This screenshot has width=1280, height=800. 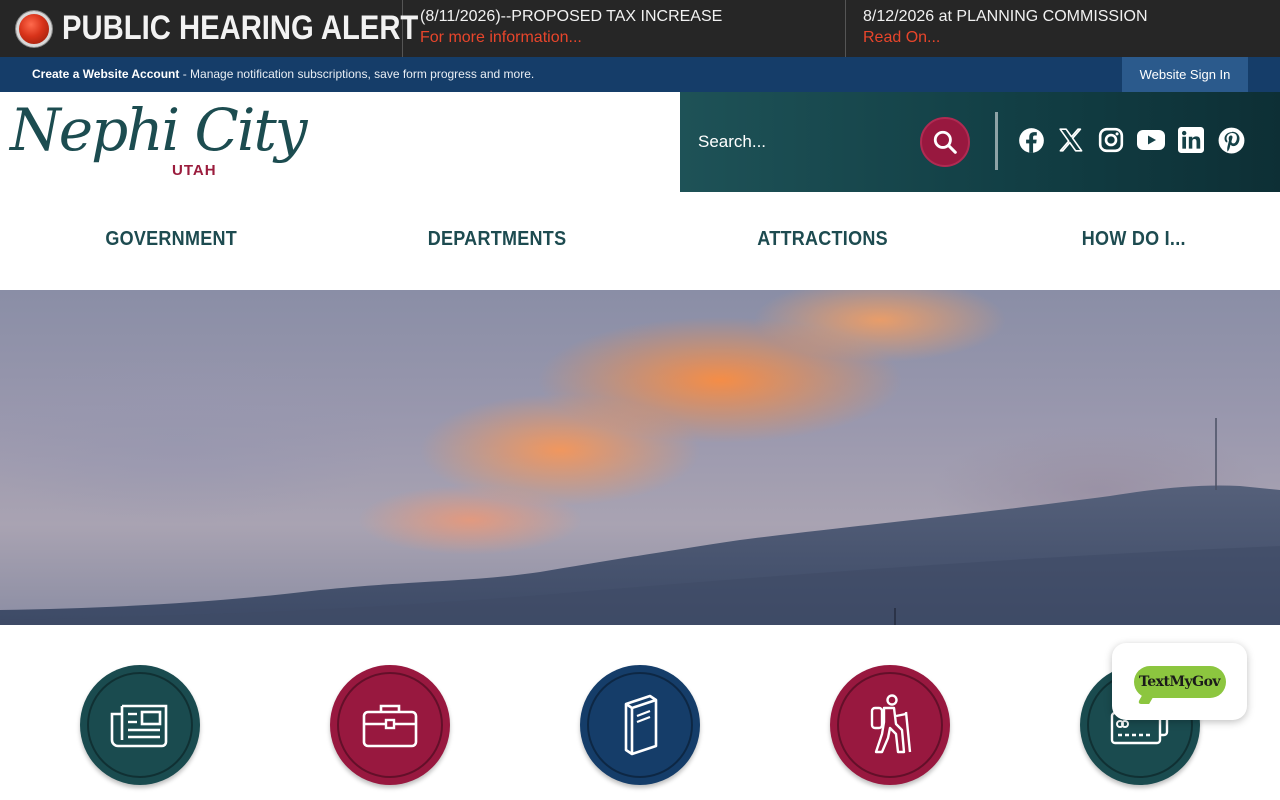 I want to click on instagram-icon, so click(x=1111, y=140).